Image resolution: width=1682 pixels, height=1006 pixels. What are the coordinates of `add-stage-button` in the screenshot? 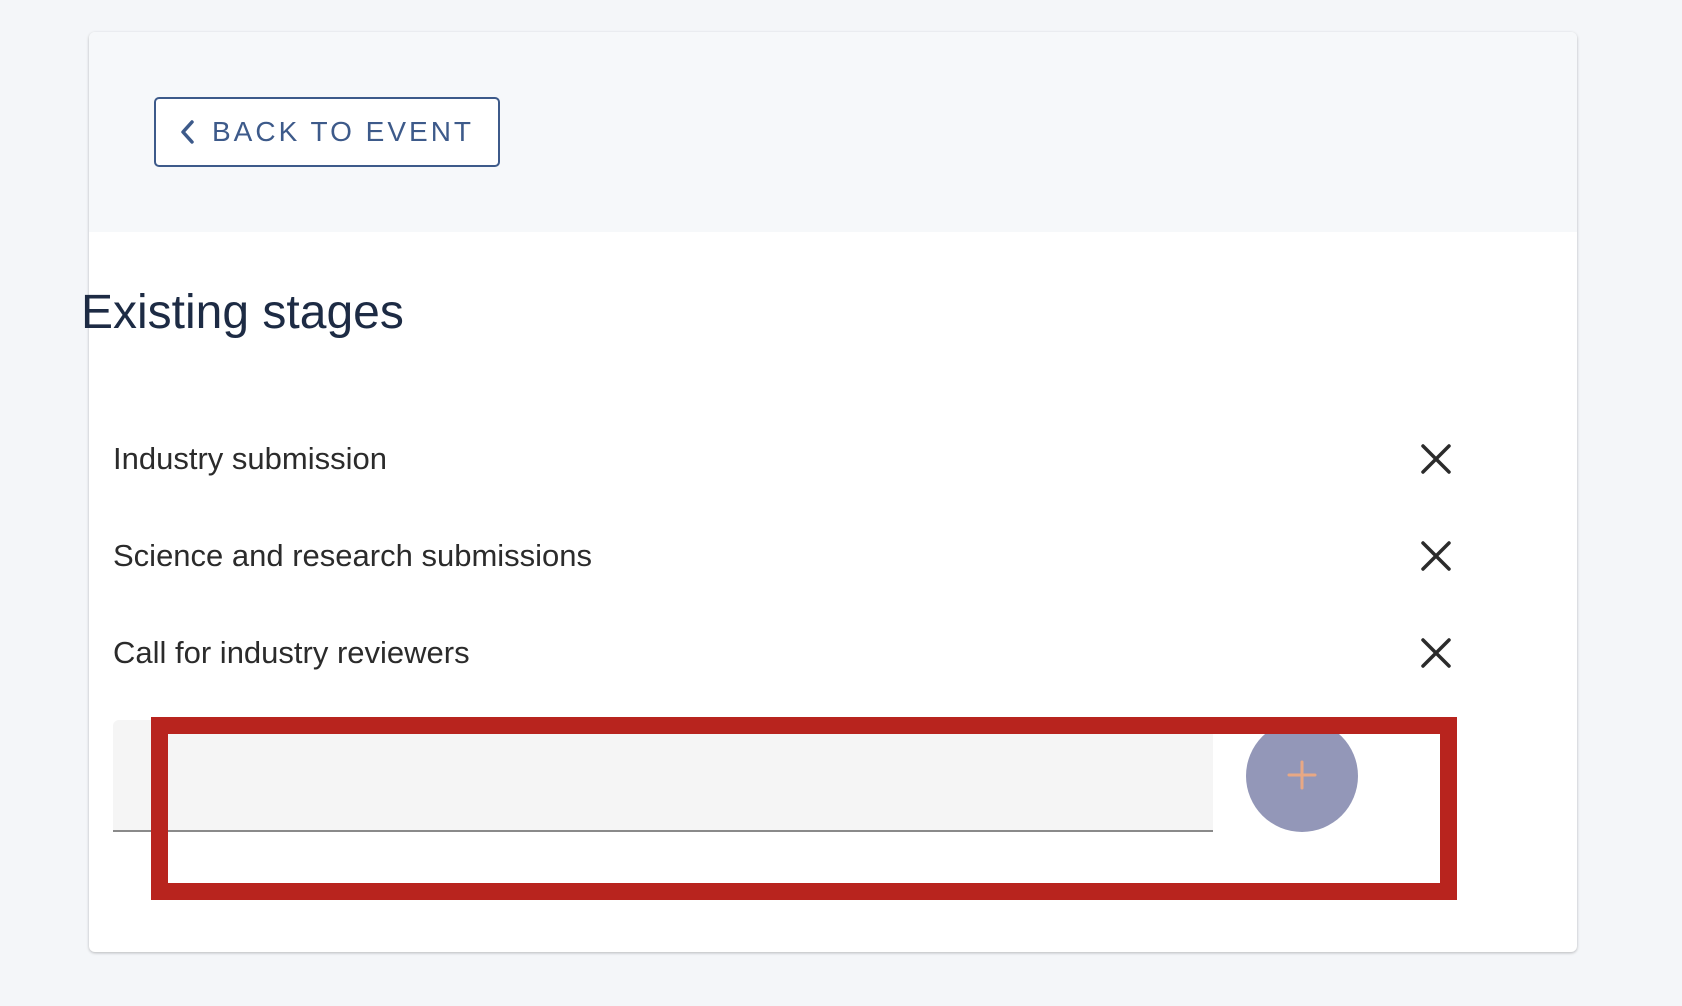 It's located at (1302, 776).